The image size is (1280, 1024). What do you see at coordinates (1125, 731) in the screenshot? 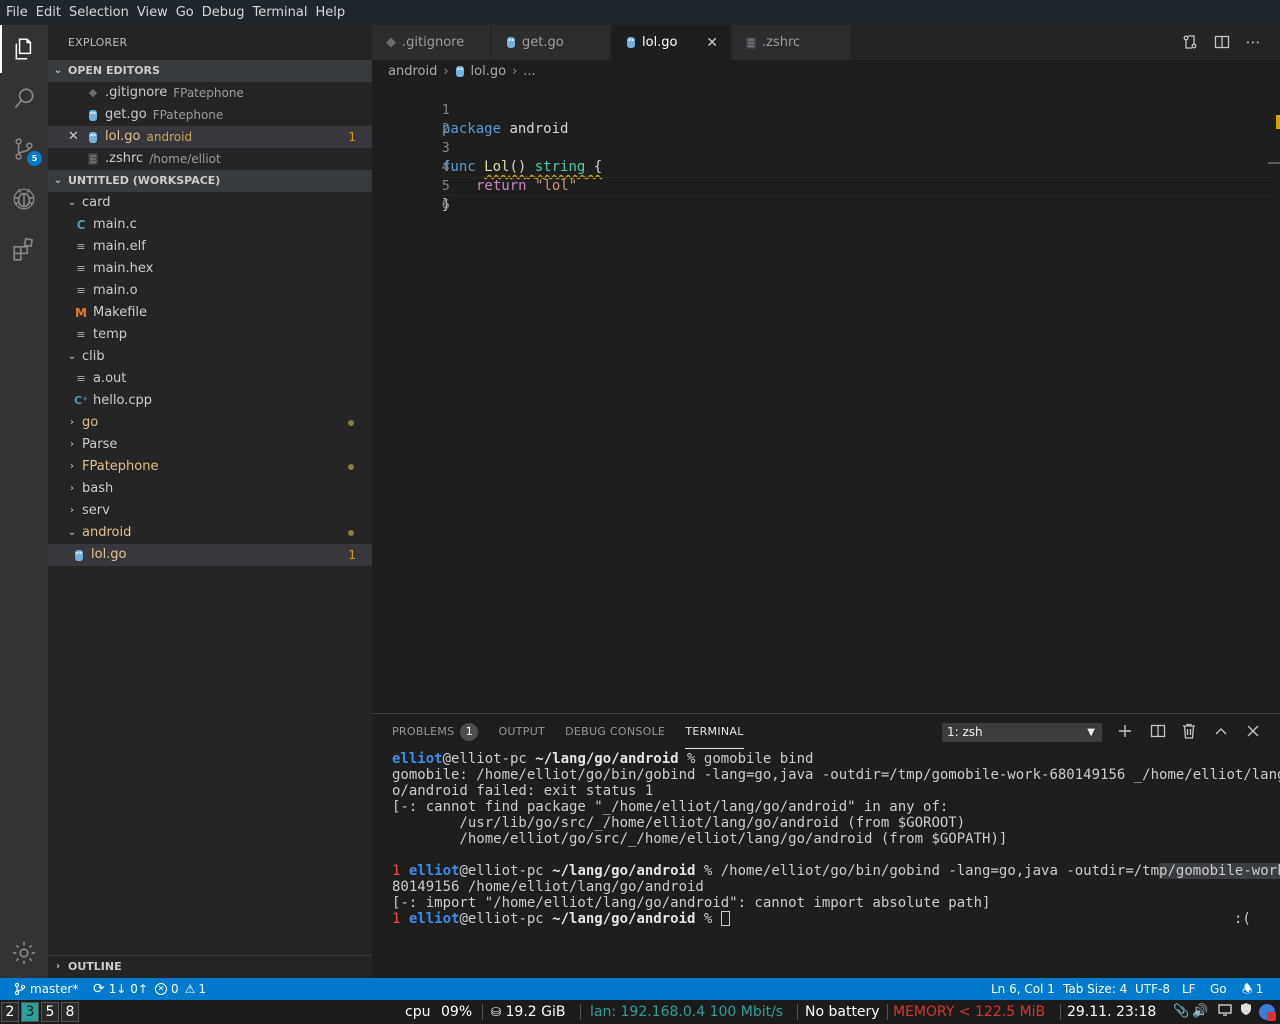
I see `new-terminal-icon` at bounding box center [1125, 731].